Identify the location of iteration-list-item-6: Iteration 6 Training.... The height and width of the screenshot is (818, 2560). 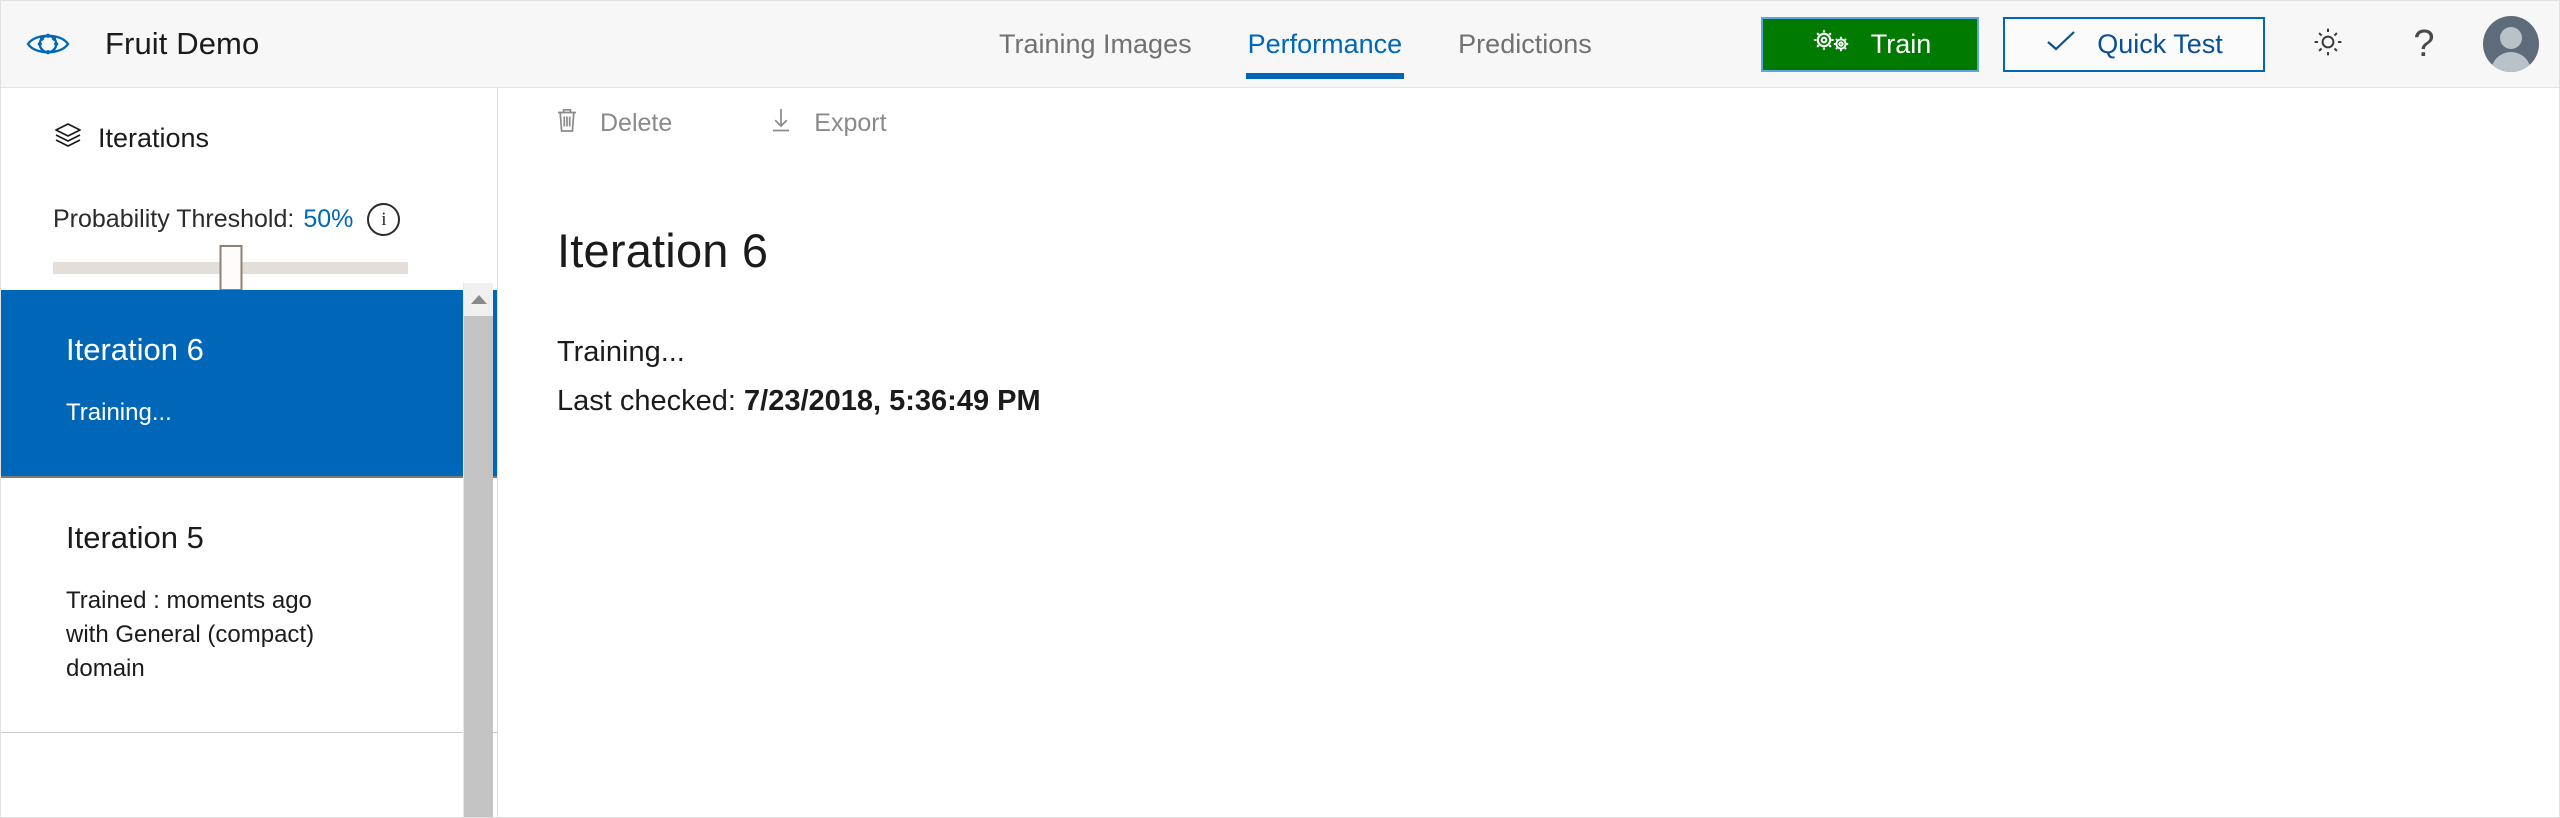
(249, 384).